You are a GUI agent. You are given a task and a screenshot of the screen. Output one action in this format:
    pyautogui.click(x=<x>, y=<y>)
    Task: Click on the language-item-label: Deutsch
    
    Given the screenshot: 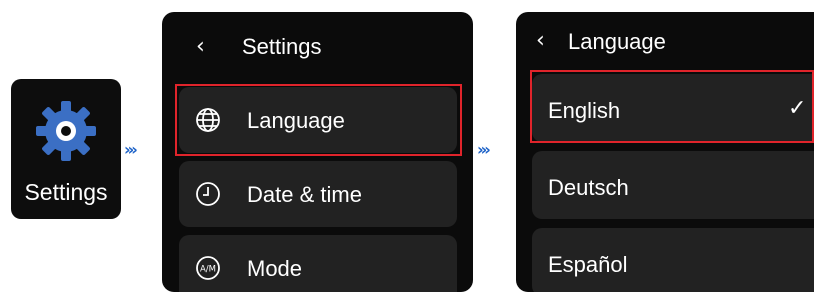 What is the action you would take?
    pyautogui.click(x=588, y=187)
    